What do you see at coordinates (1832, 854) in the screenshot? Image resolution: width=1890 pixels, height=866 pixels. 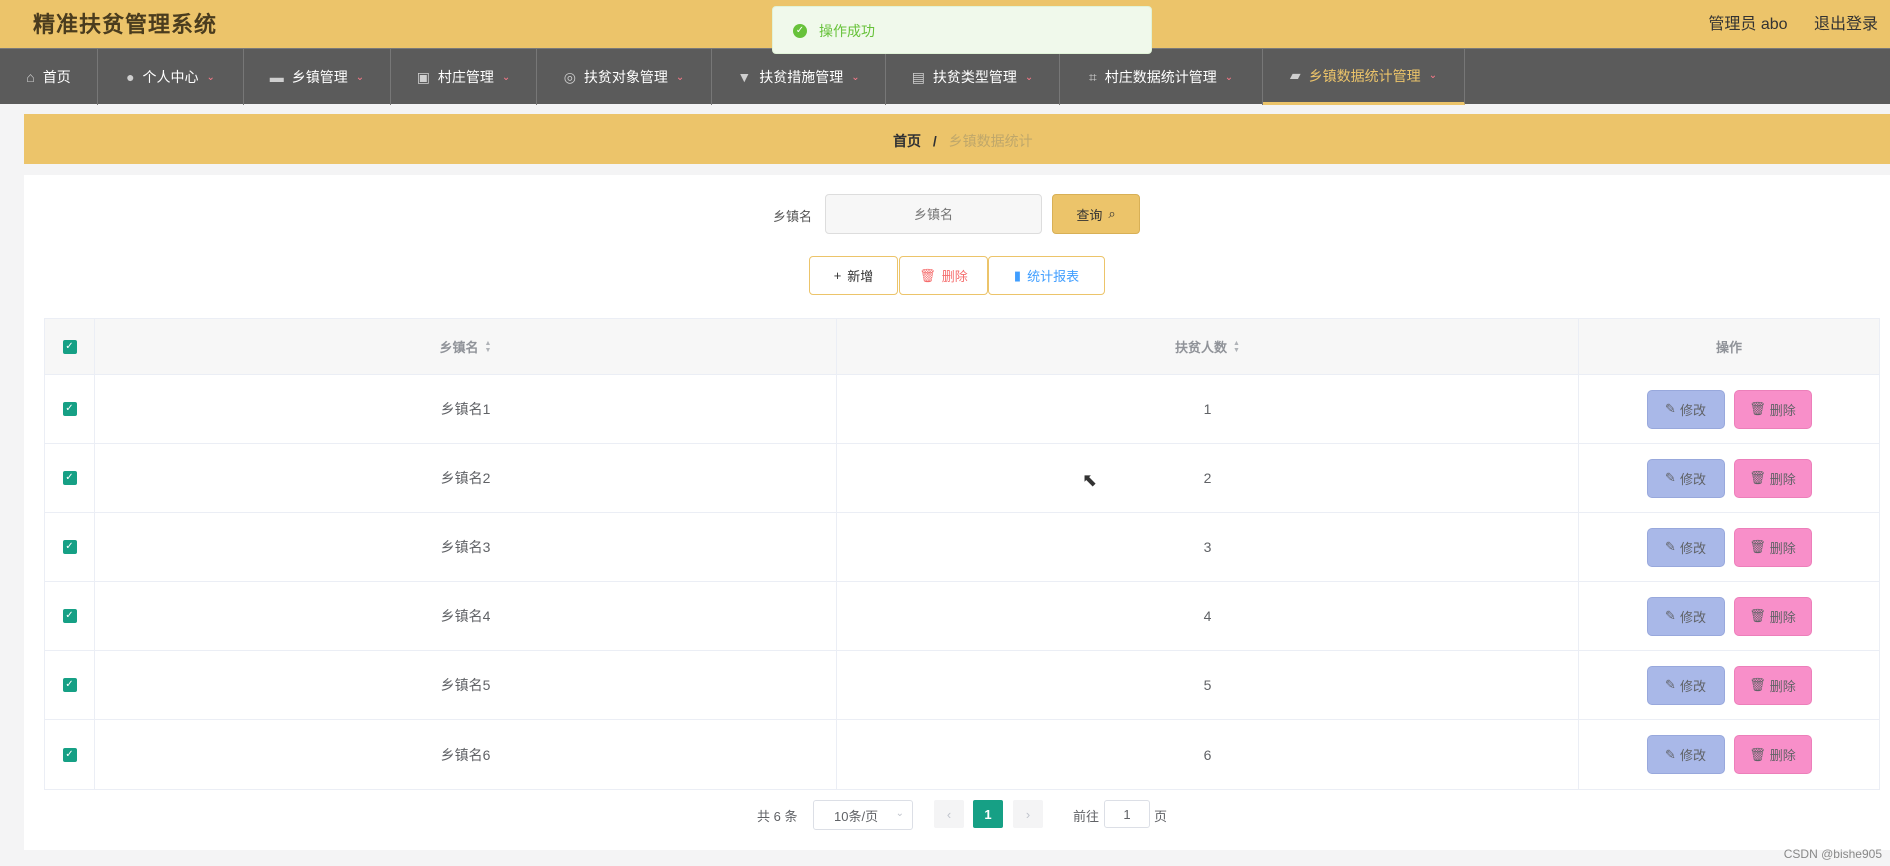 I see `watermark: CSDN @bishe905` at bounding box center [1832, 854].